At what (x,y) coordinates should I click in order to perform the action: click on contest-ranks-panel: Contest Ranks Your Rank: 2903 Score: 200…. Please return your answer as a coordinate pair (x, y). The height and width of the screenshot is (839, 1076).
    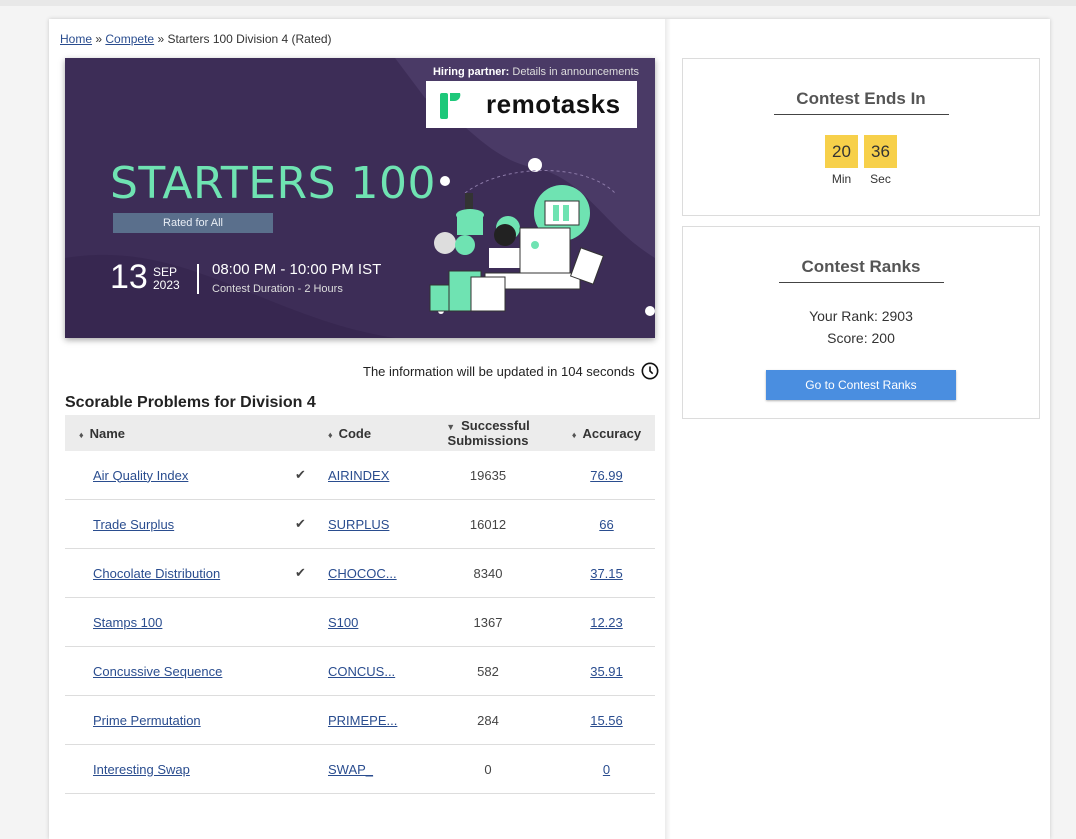
    Looking at the image, I should click on (861, 322).